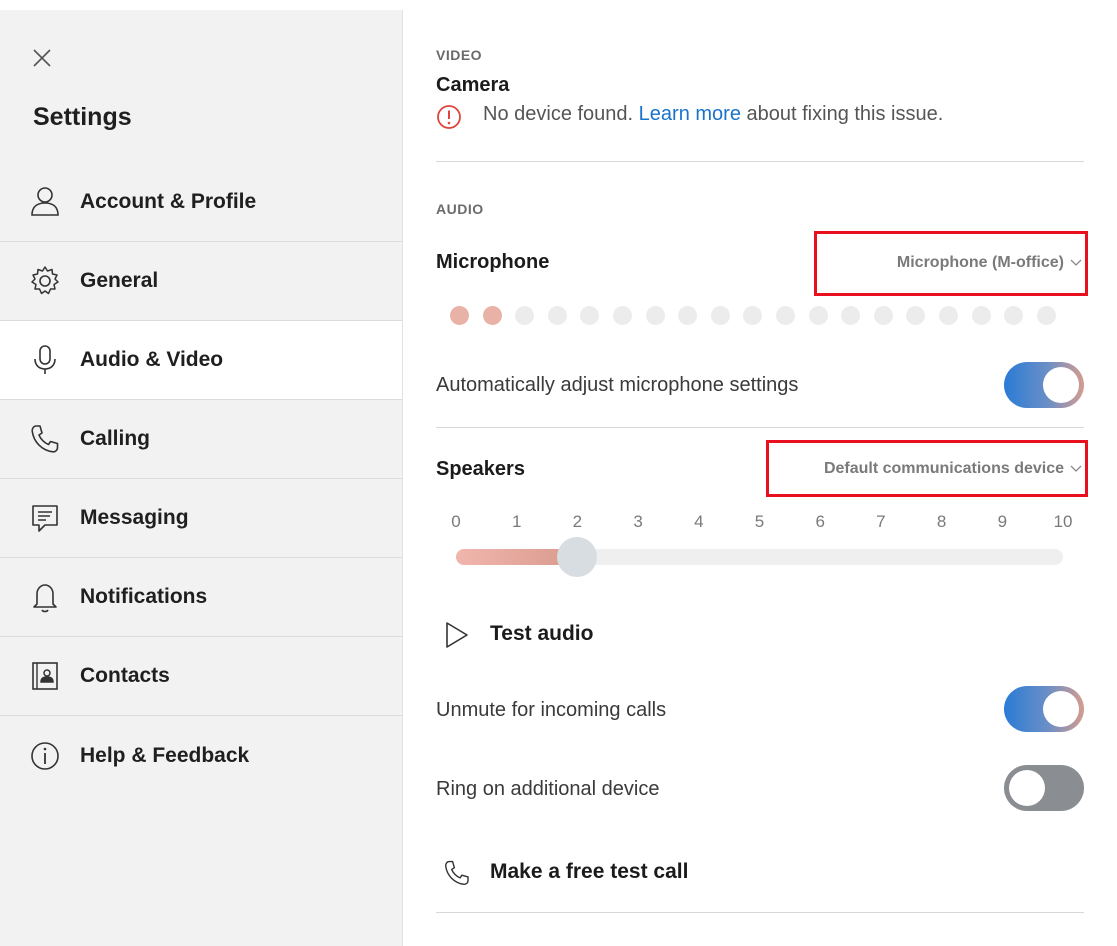 This screenshot has width=1117, height=946. I want to click on camera-title: Camera, so click(473, 85).